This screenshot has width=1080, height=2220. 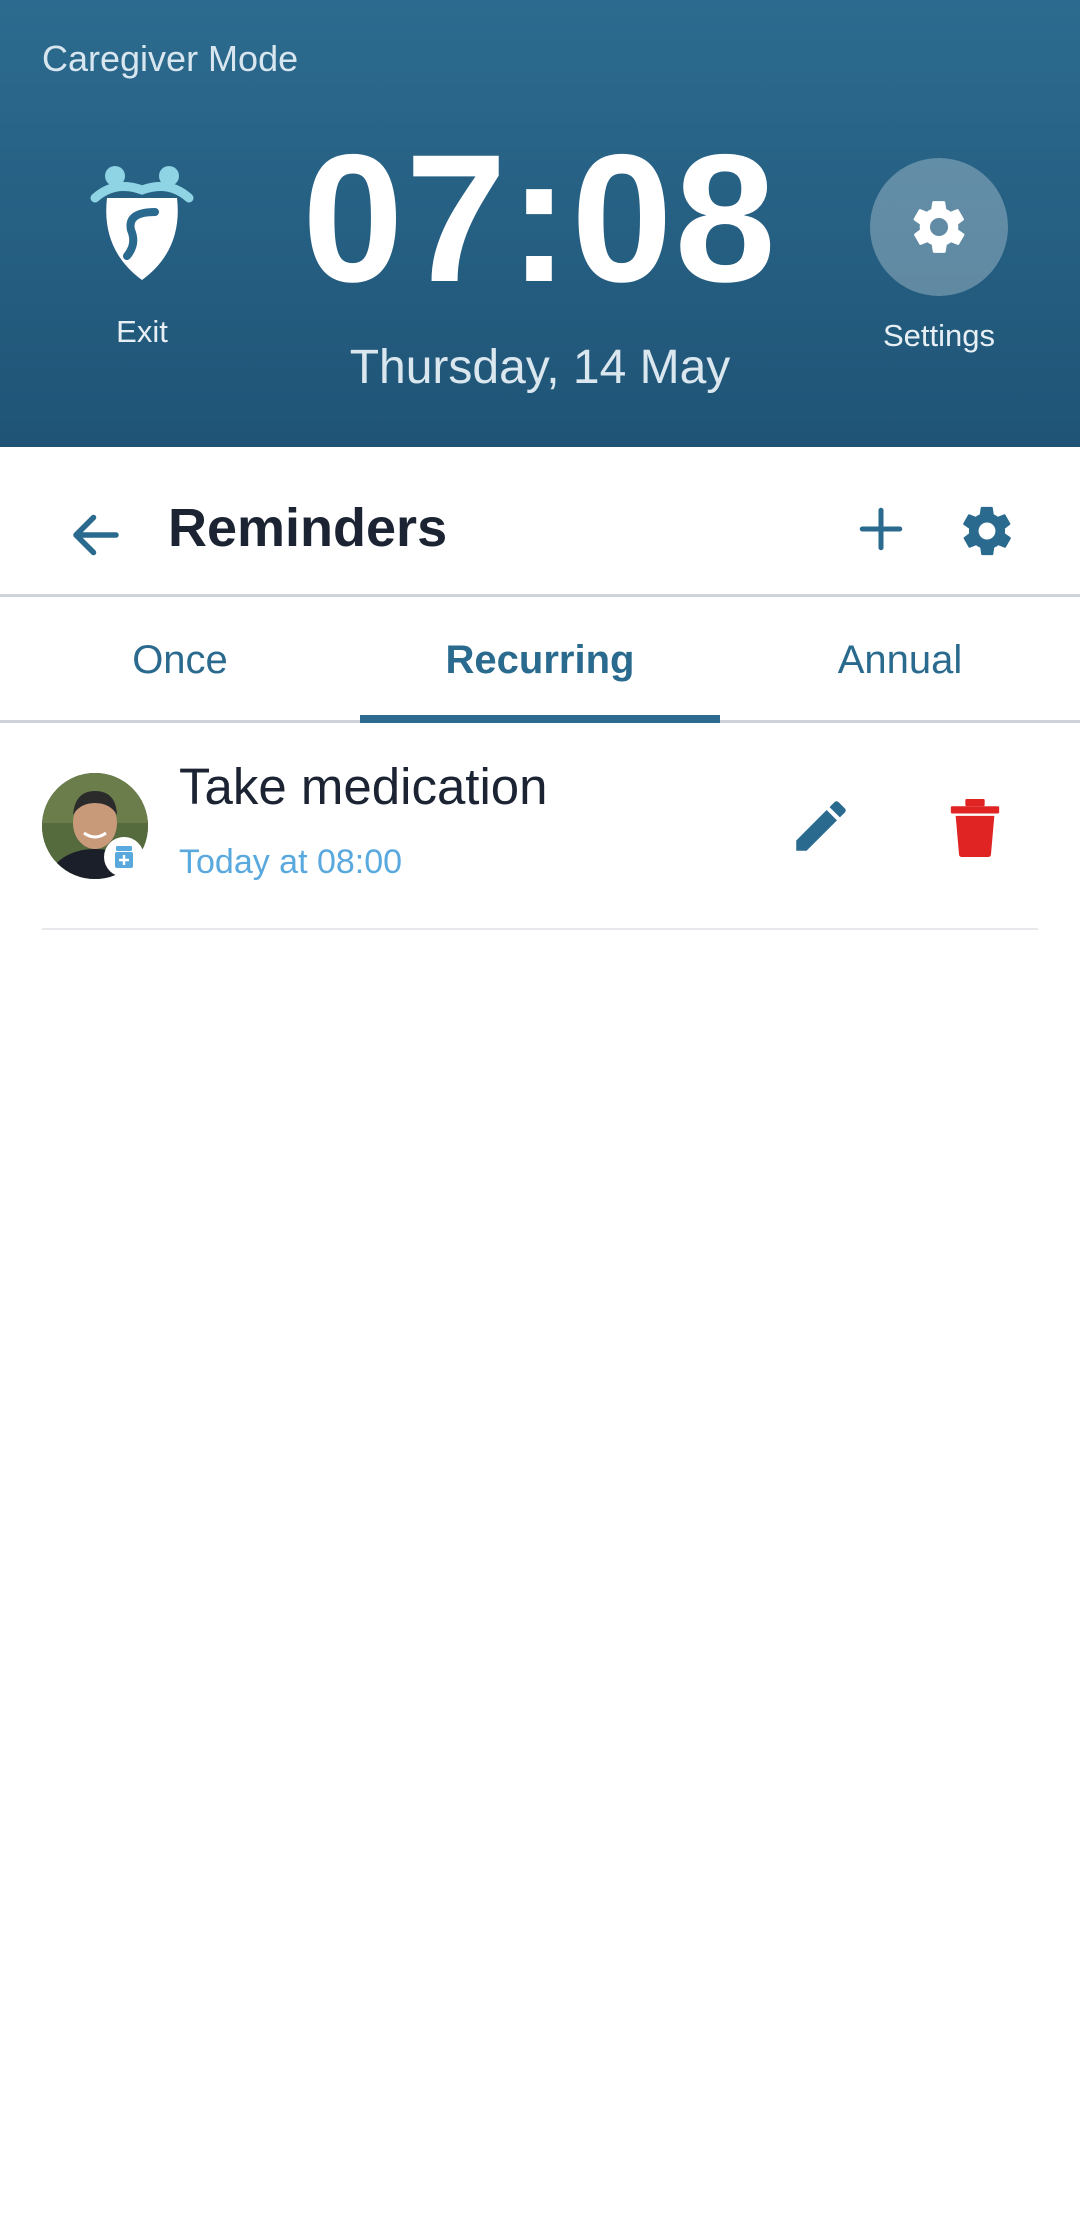 I want to click on reminder-tabs: Once Recurring Annual, so click(x=540, y=660).